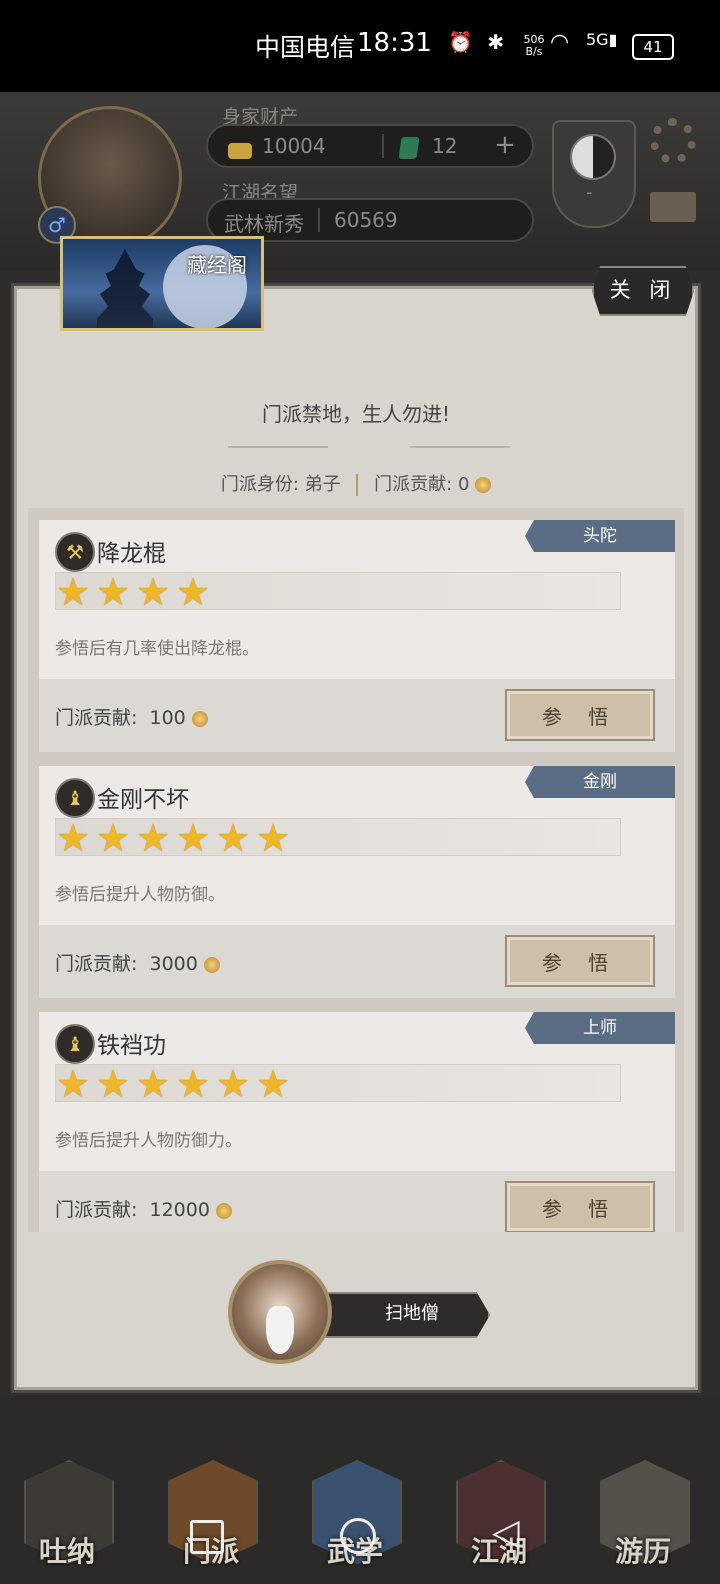 The width and height of the screenshot is (720, 1584). I want to click on wifi-icon: ◠, so click(560, 42).